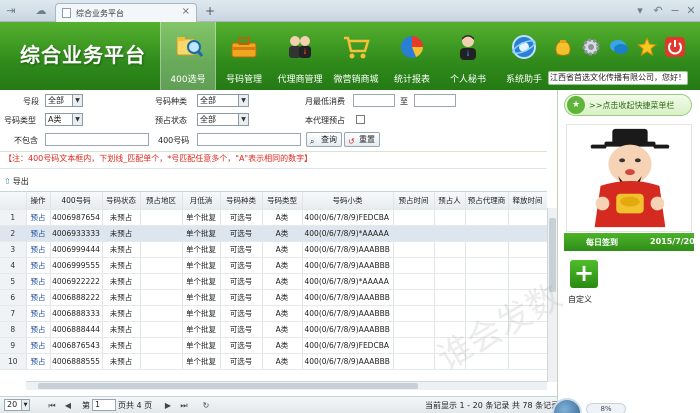  Describe the element at coordinates (640, 11) in the screenshot. I see `dropdown-icon: ▾` at that location.